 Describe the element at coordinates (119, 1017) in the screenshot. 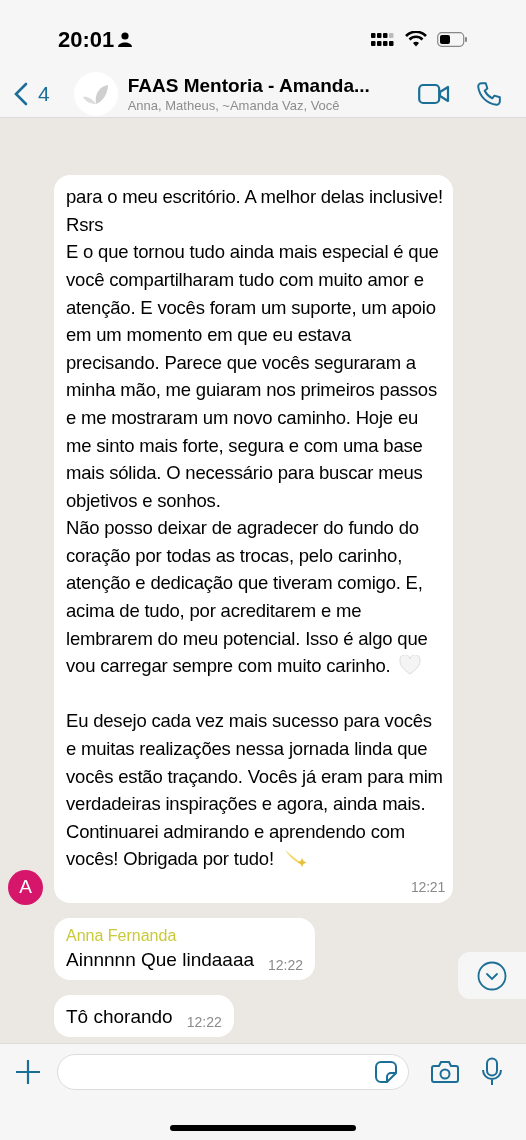

I see `message-text: Tô chorando` at that location.